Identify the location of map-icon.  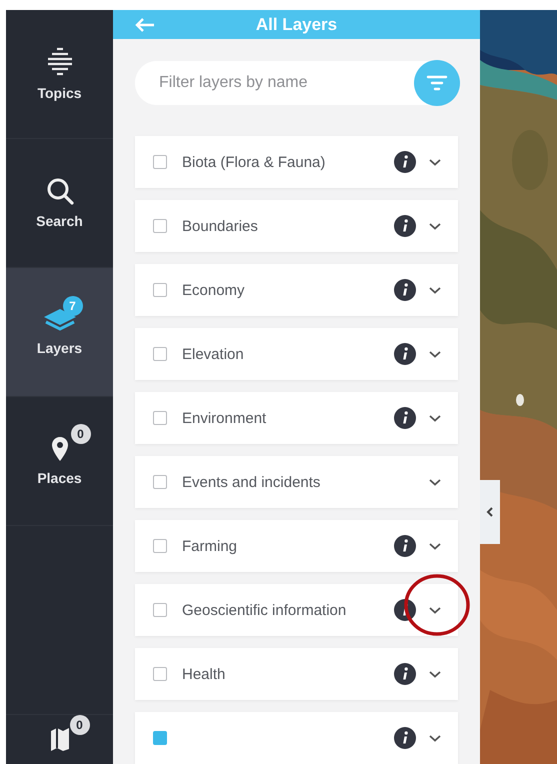
(60, 739).